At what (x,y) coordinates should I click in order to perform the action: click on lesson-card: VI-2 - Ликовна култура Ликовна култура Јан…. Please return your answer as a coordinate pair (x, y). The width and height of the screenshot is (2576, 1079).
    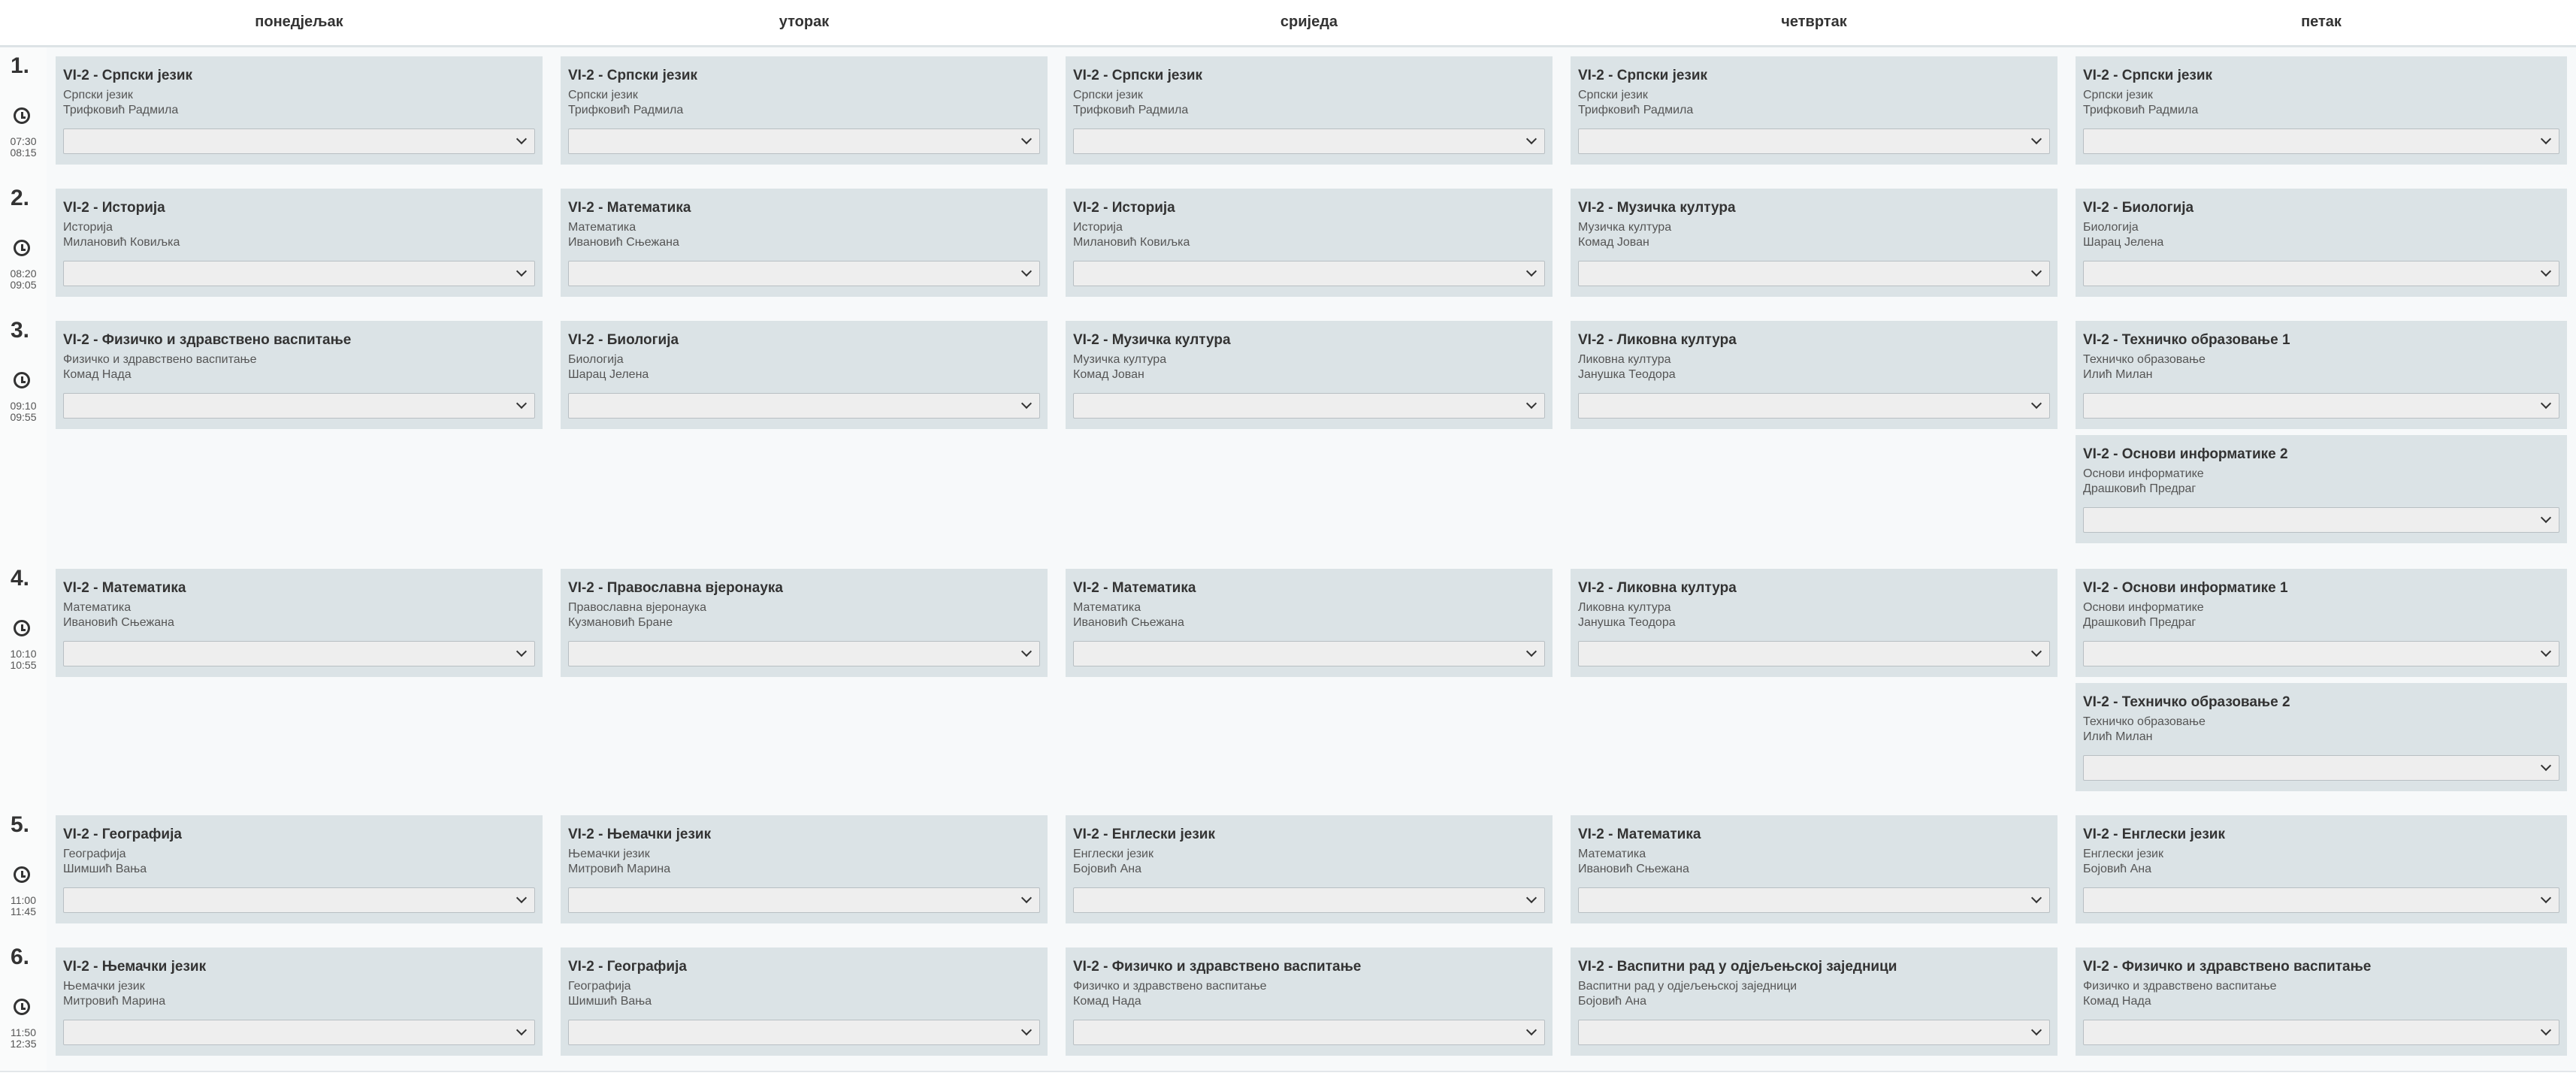
    Looking at the image, I should click on (1814, 375).